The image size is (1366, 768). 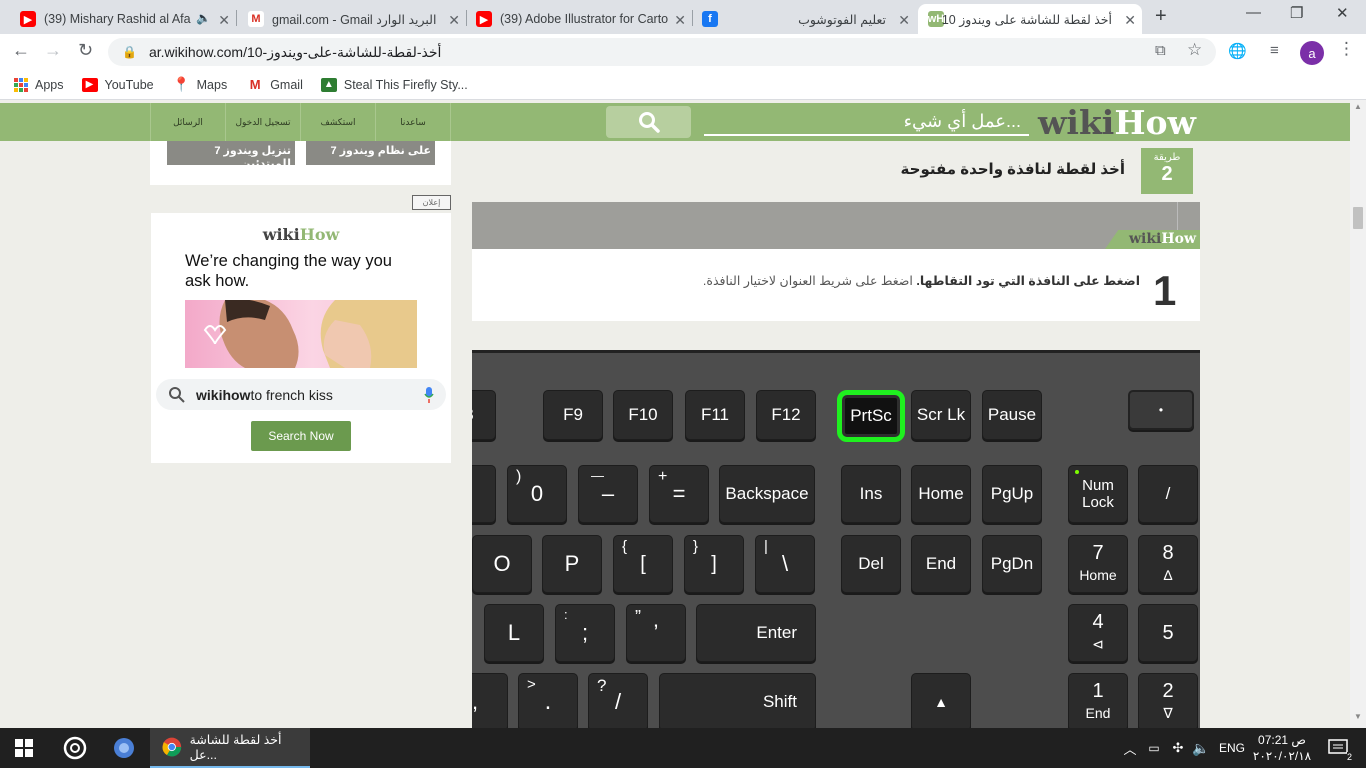 I want to click on key-f11: F11, so click(x=715, y=415).